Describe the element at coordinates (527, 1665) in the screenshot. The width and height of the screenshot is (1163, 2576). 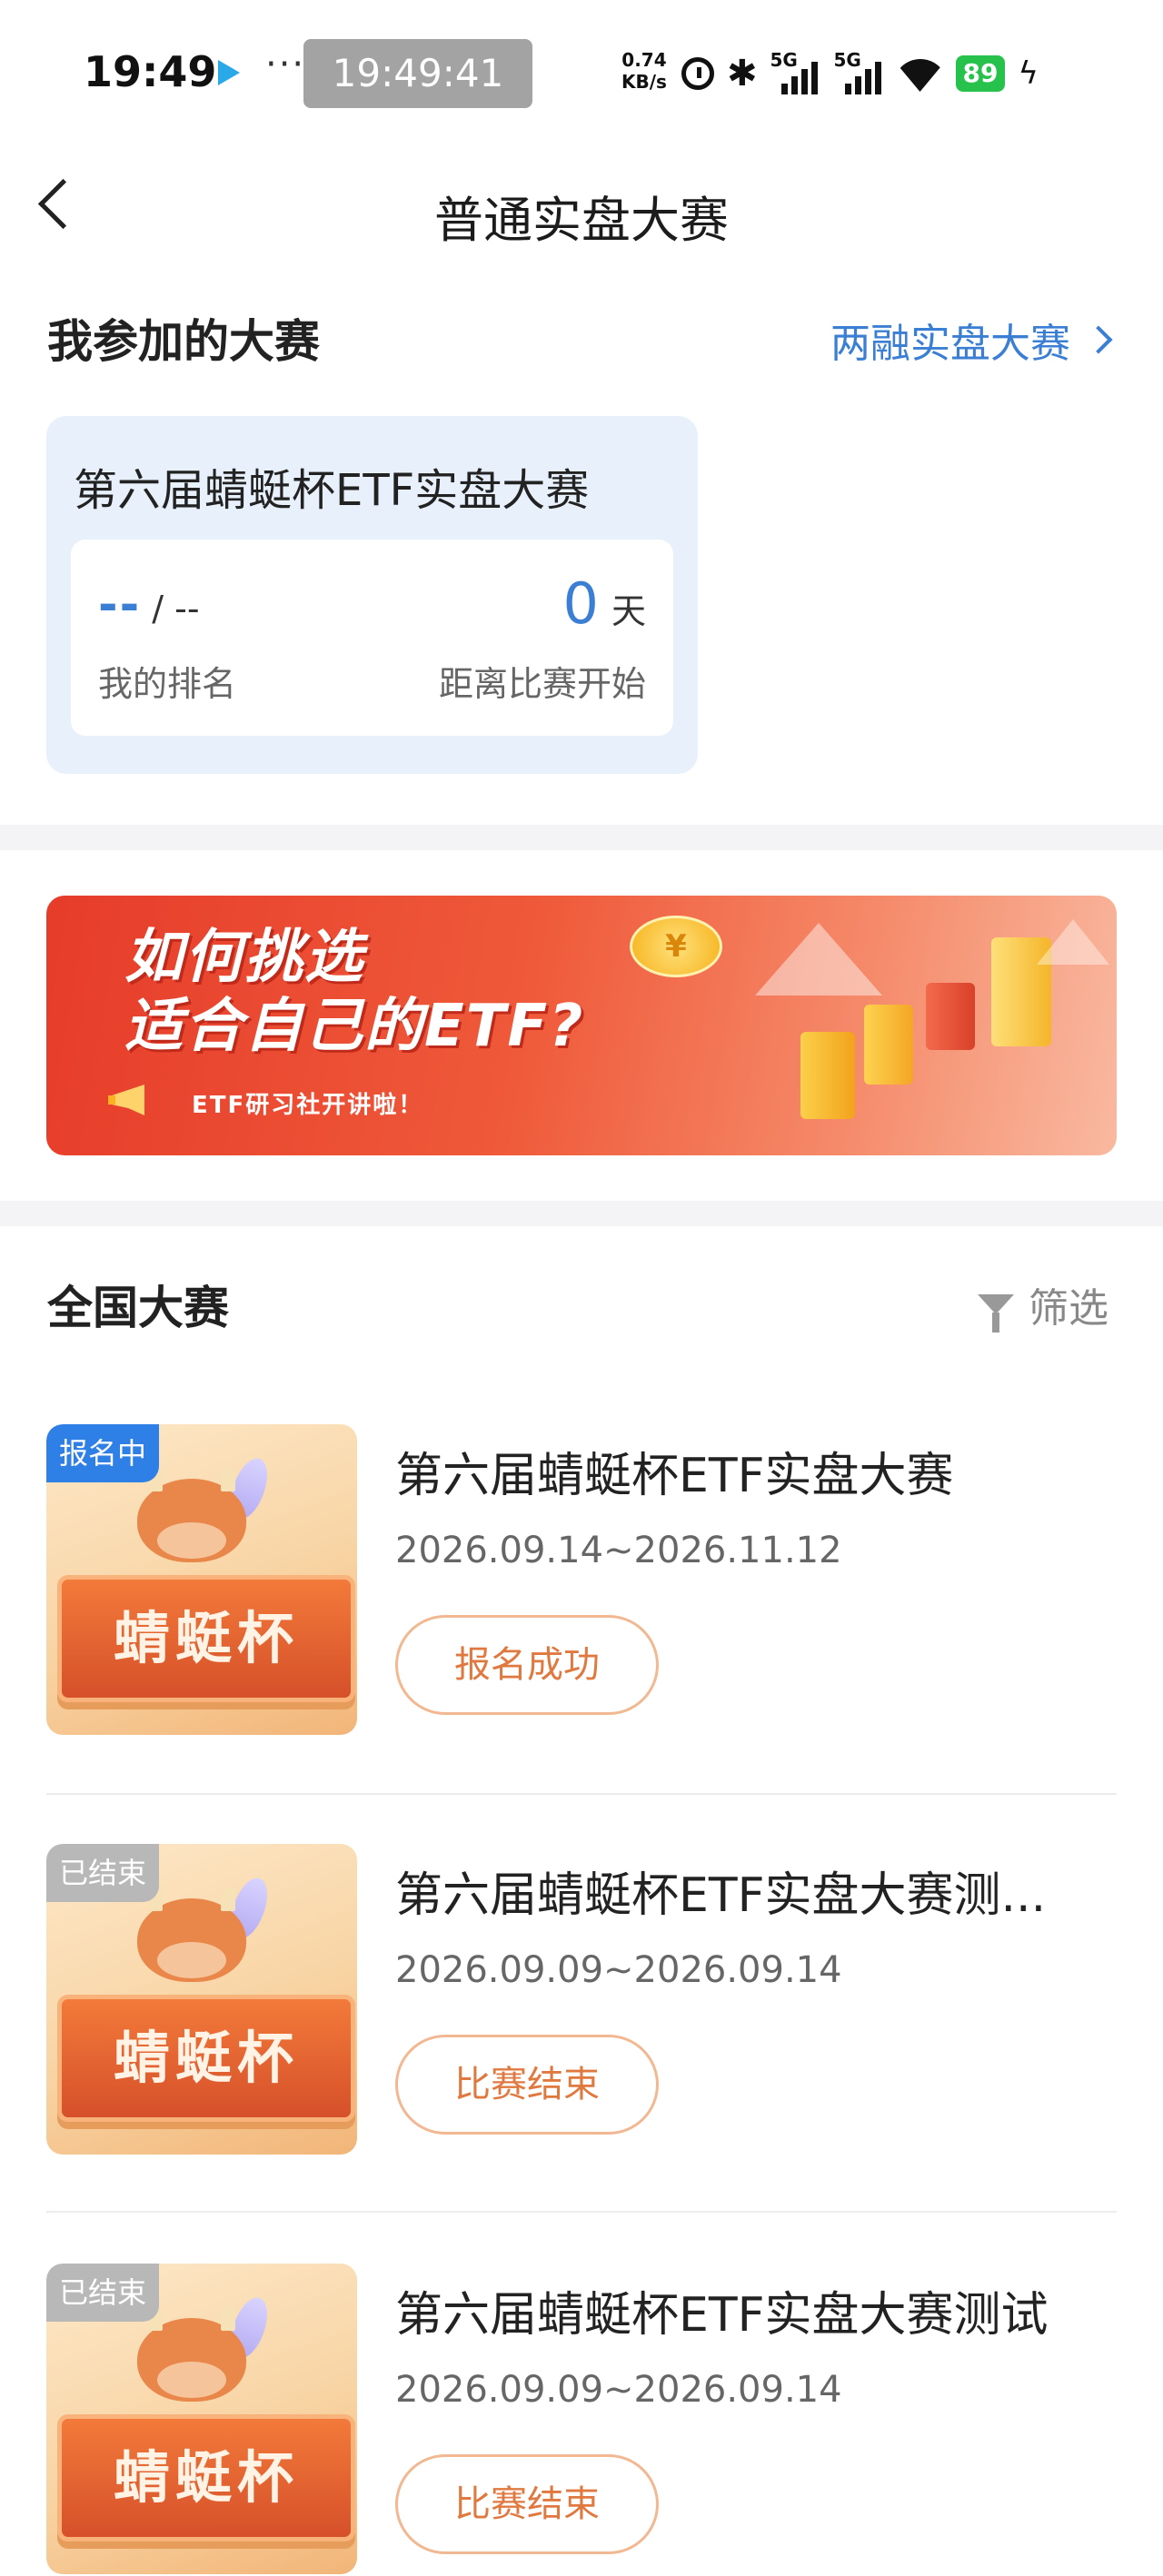
I see `contest-action-button: 报名成功` at that location.